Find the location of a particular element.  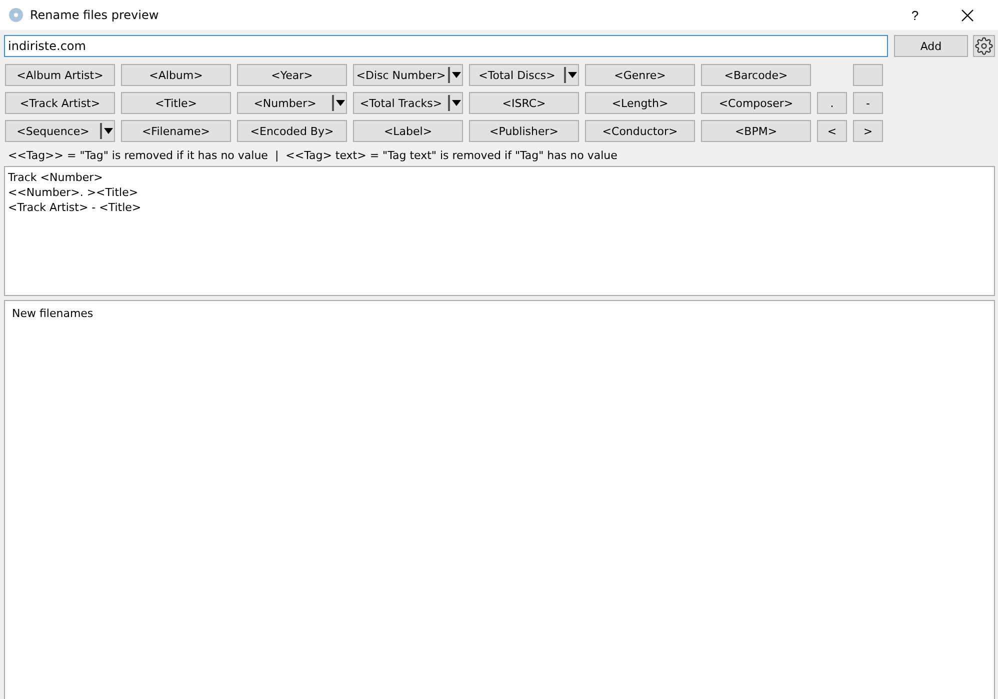

tag-button: <Album Artist> is located at coordinates (60, 75).